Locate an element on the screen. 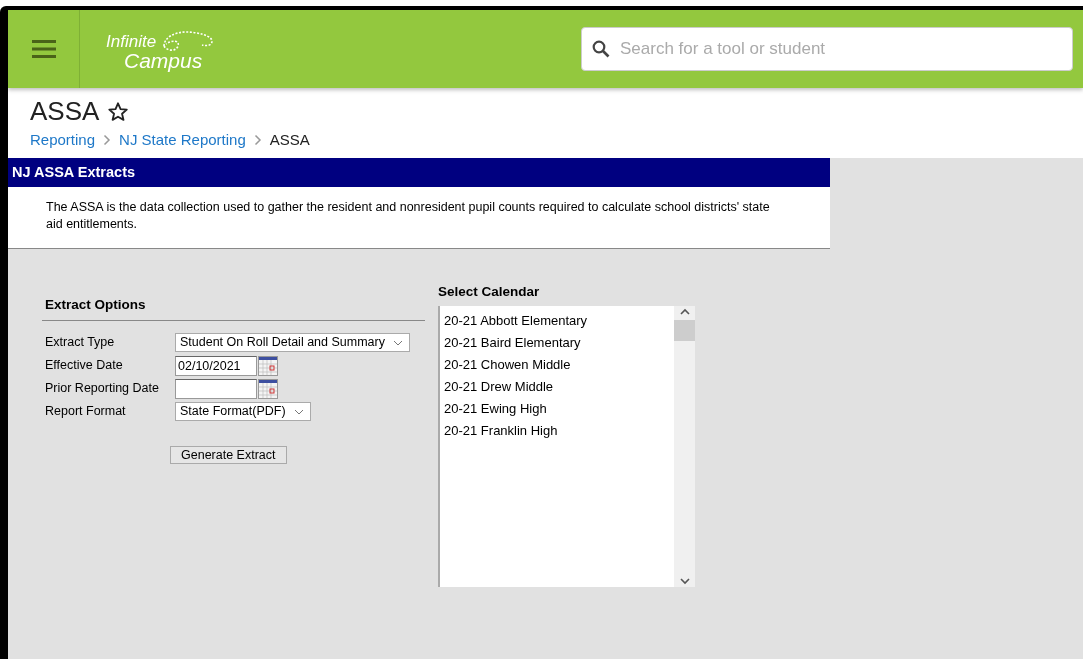 The image size is (1083, 659). logo-text: Infinite is located at coordinates (131, 41).